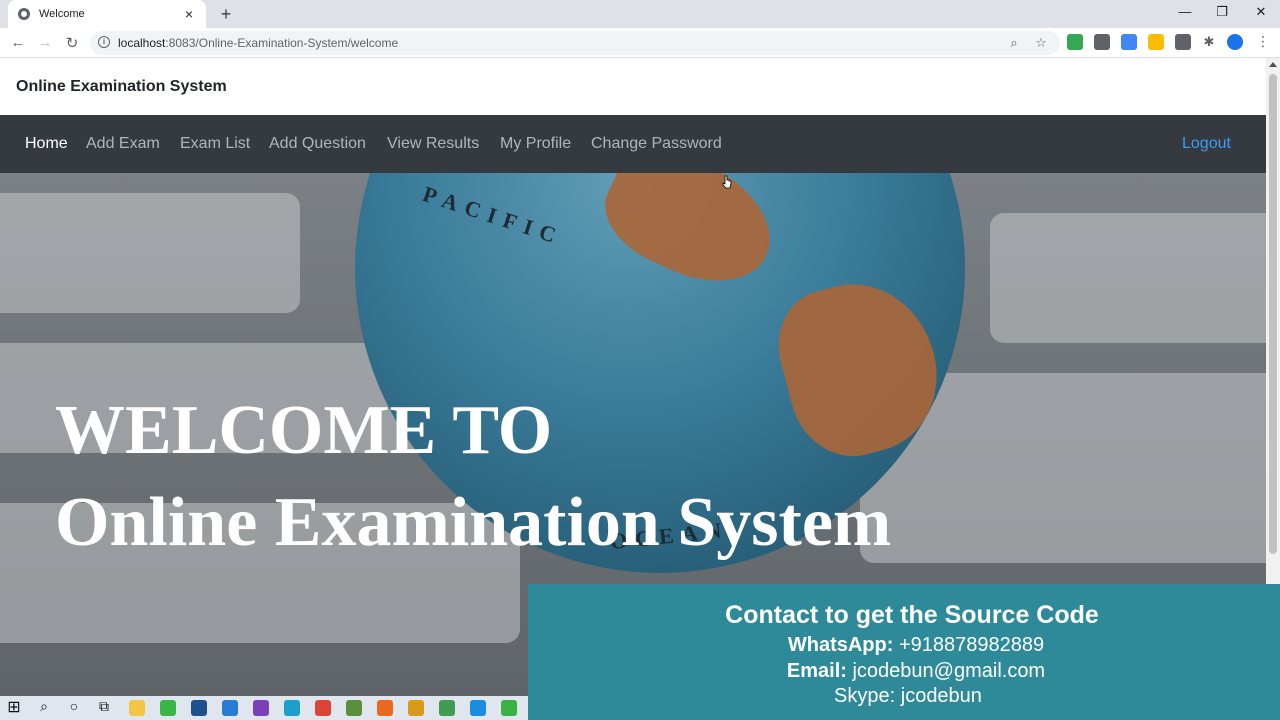  What do you see at coordinates (1185, 11) in the screenshot?
I see `minimize-button: —` at bounding box center [1185, 11].